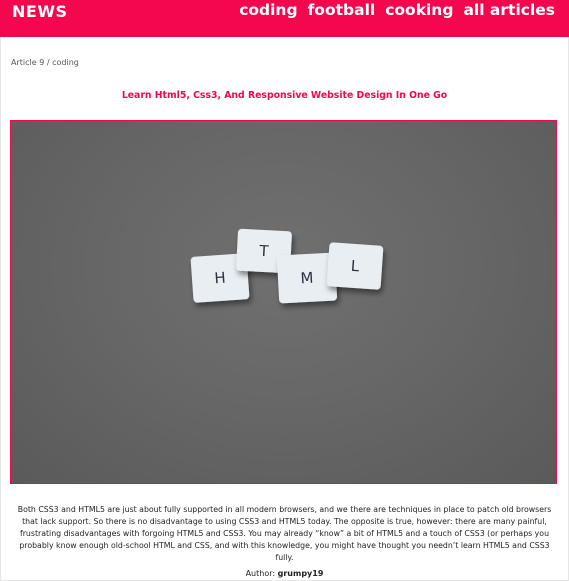 This screenshot has height=581, width=569. I want to click on article-author: Author: grumpy19, so click(284, 573).